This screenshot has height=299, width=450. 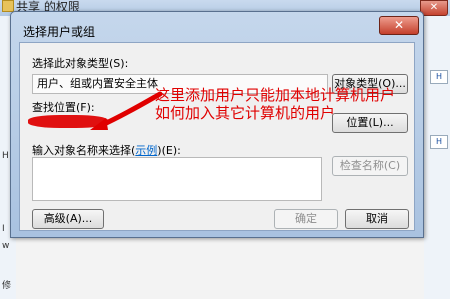 What do you see at coordinates (377, 219) in the screenshot?
I see `cancel-button: 取消` at bounding box center [377, 219].